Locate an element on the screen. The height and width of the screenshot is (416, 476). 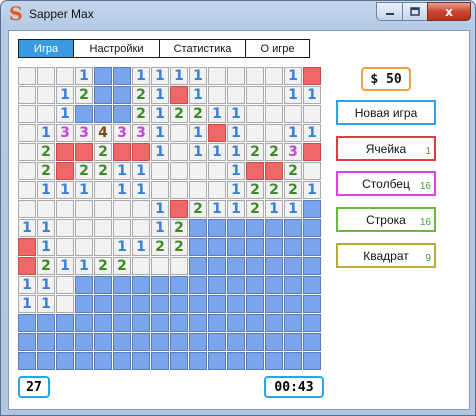
number-cell: 3 is located at coordinates (65, 133).